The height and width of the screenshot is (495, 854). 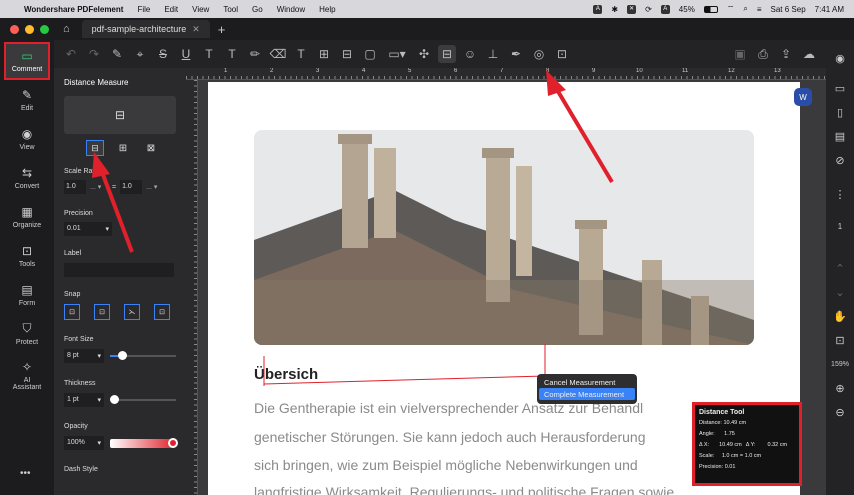 I want to click on redo-icon: ↷, so click(x=94, y=54).